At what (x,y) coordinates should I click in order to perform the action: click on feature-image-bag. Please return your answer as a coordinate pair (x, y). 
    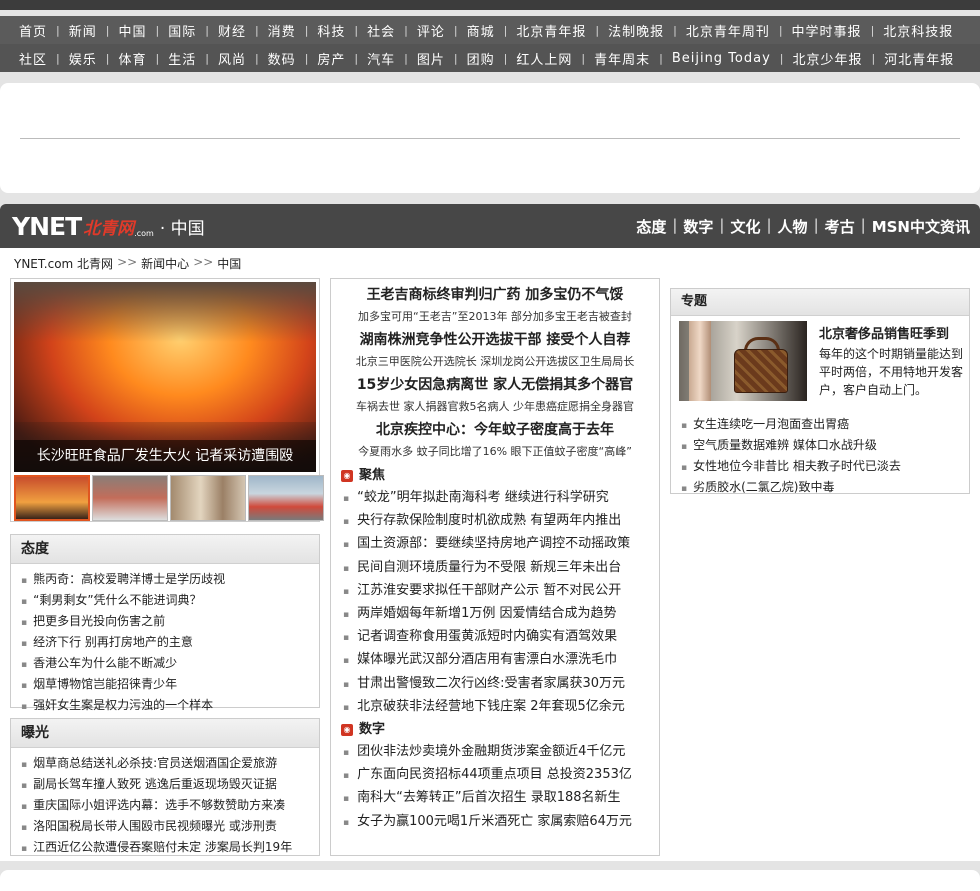
    Looking at the image, I should click on (761, 371).